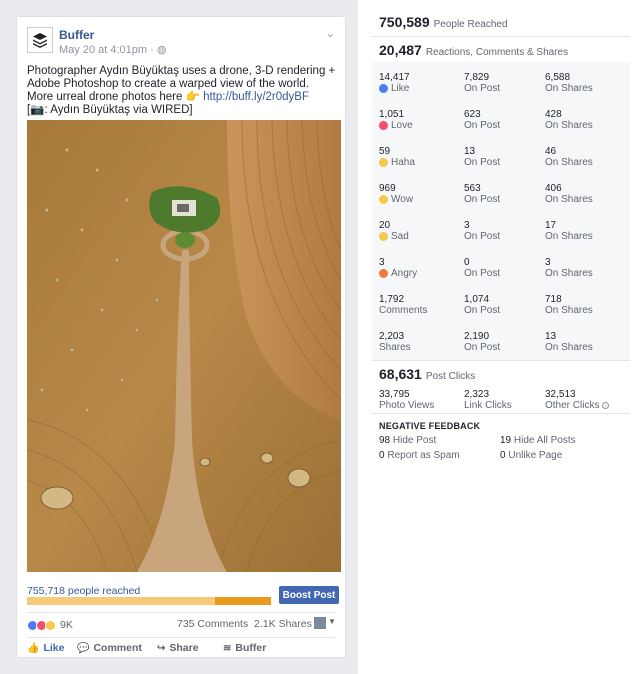 The height and width of the screenshot is (674, 632). Describe the element at coordinates (396, 120) in the screenshot. I see `reaction-total-cell: 1,051 Love` at that location.